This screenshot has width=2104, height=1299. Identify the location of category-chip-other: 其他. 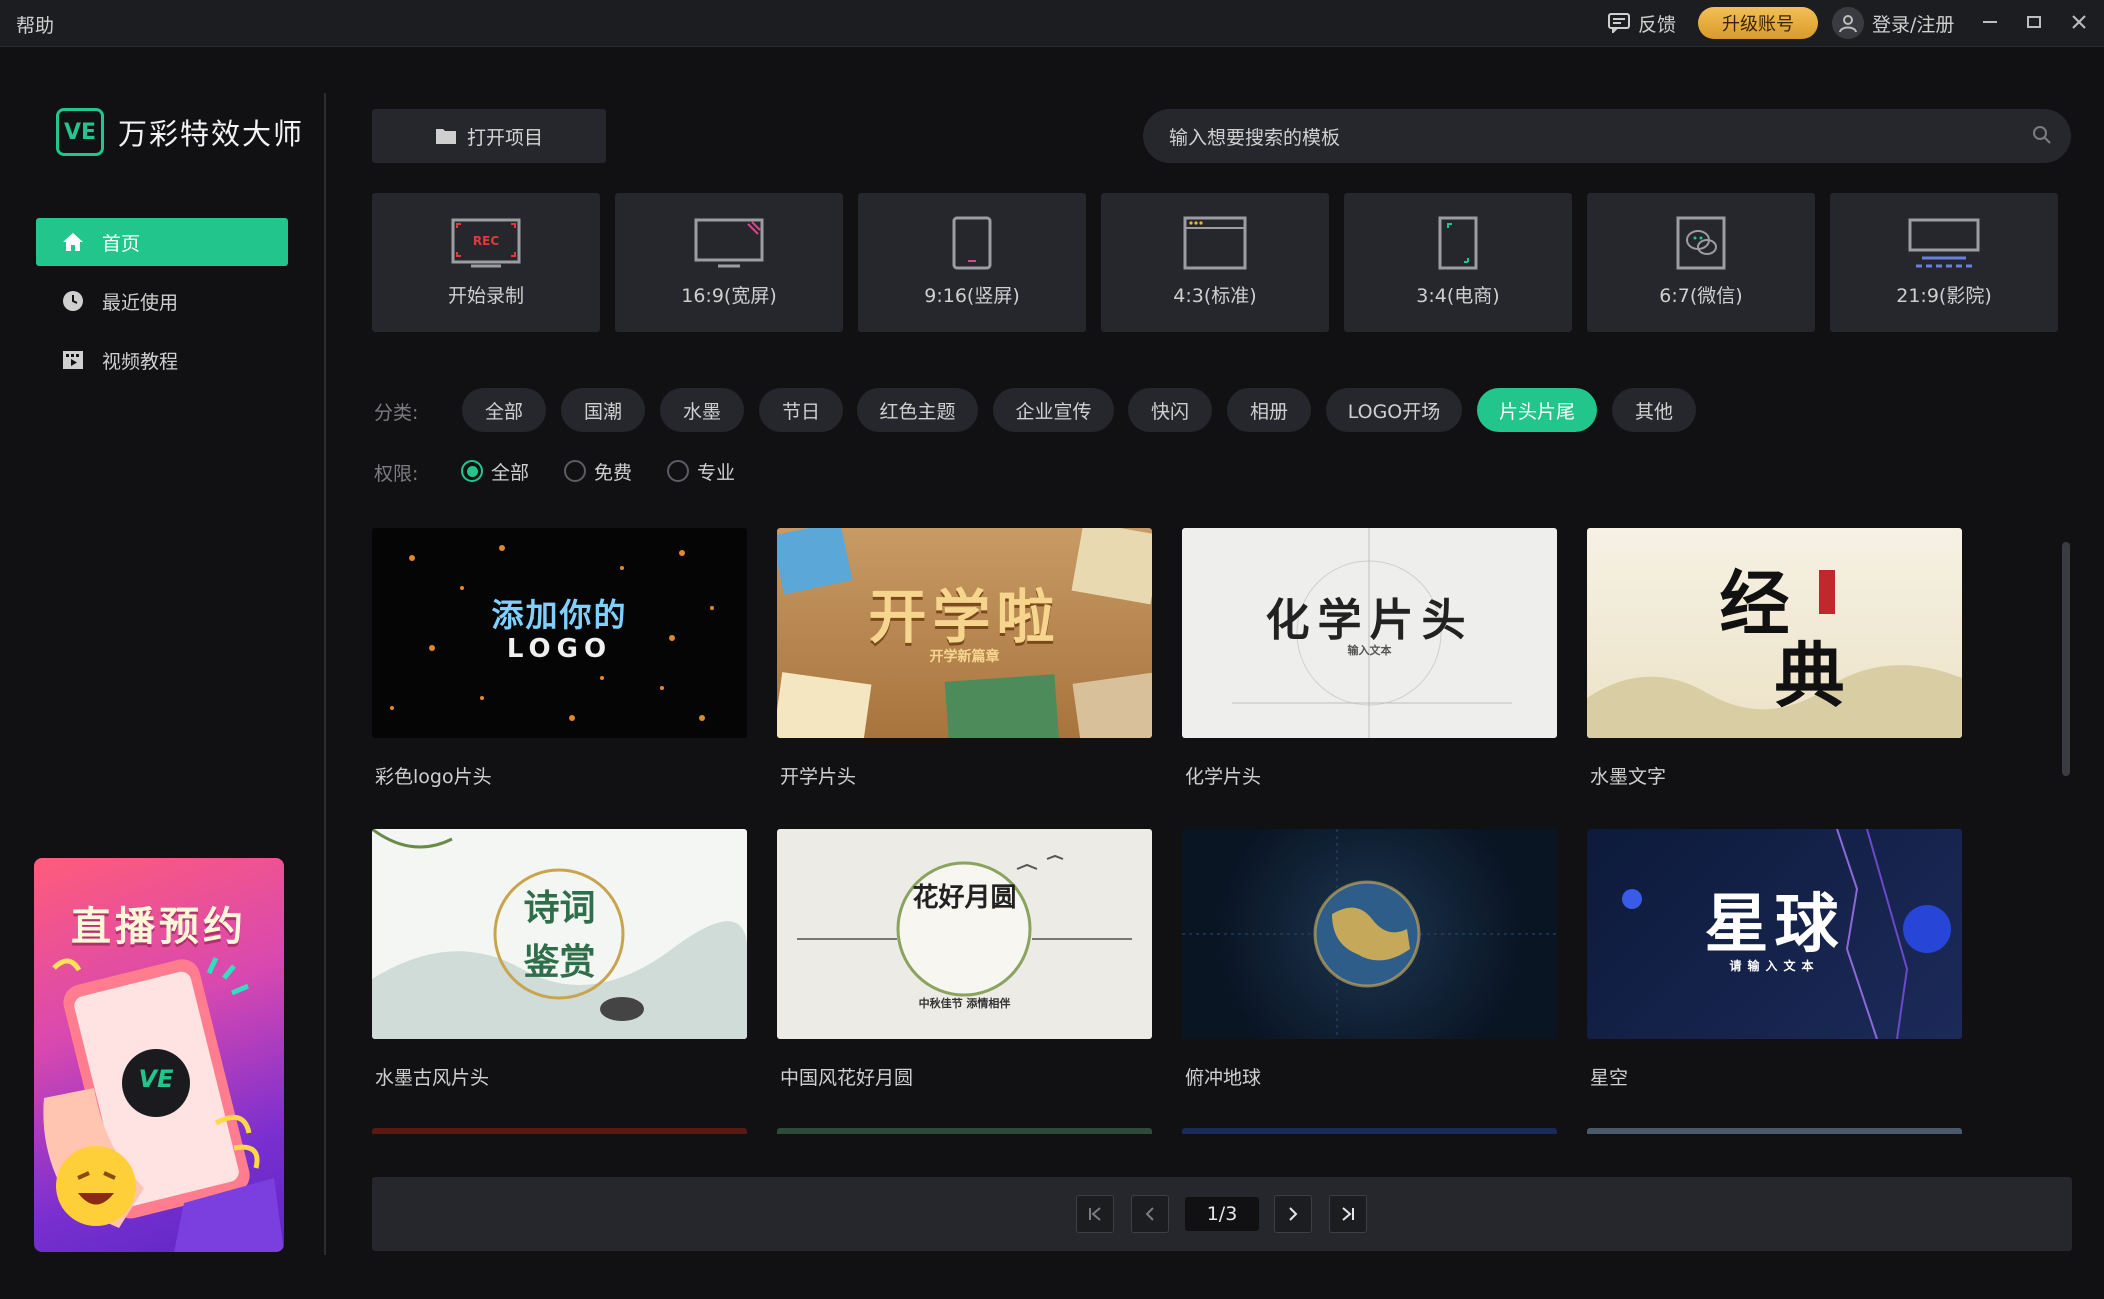
(1654, 410).